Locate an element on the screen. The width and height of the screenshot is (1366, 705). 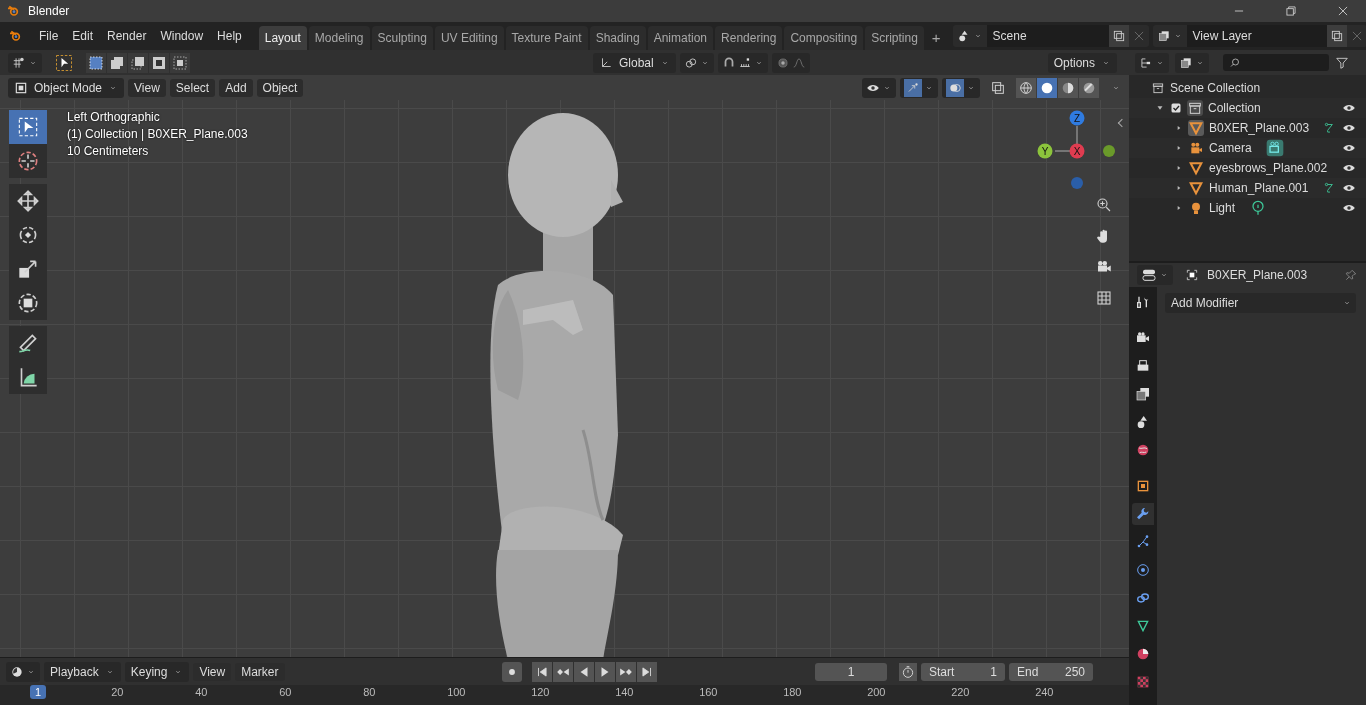
menu-item: Window is located at coordinates (182, 36).